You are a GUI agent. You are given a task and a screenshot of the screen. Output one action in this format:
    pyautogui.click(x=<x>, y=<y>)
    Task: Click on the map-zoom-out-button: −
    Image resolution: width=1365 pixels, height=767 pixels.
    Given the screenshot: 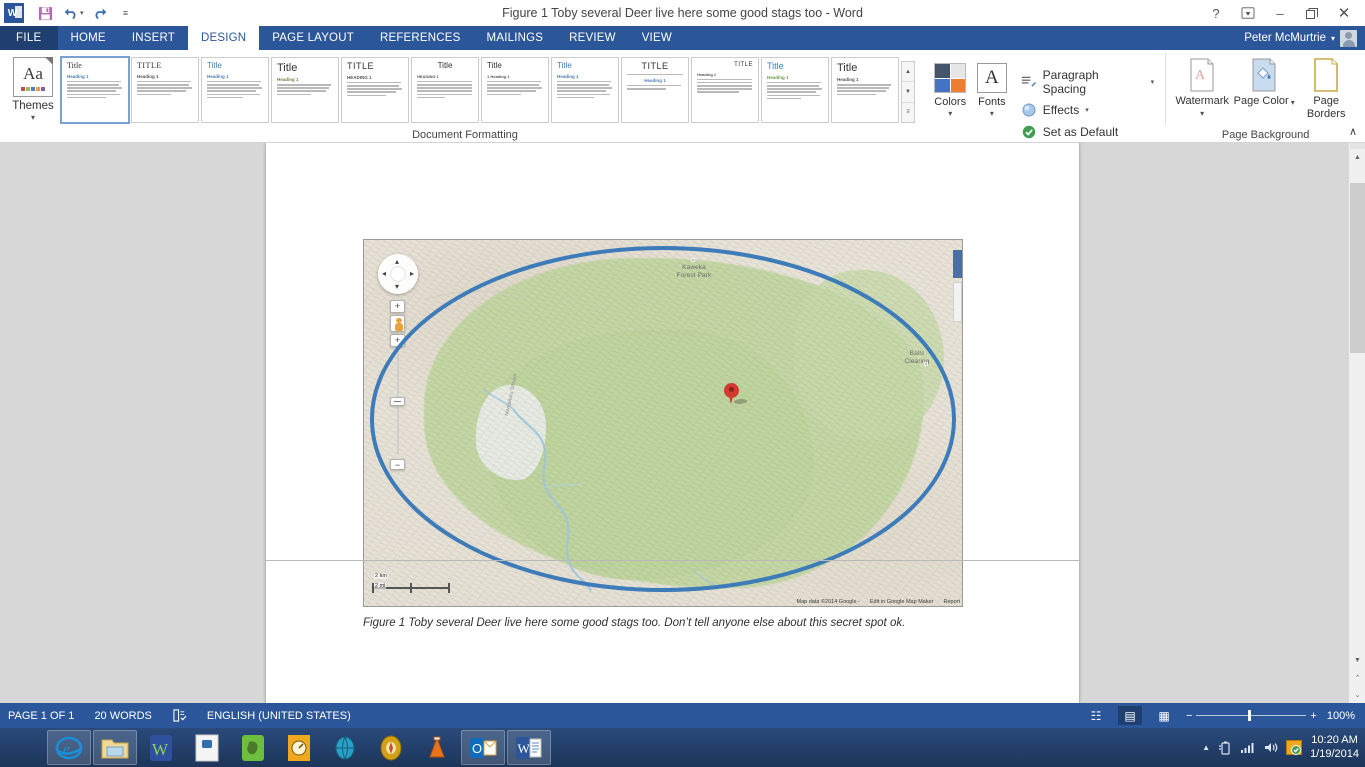 What is the action you would take?
    pyautogui.click(x=397, y=464)
    